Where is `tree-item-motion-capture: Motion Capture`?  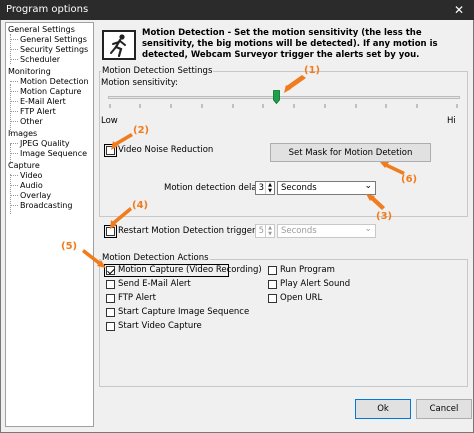 tree-item-motion-capture: Motion Capture is located at coordinates (50, 92).